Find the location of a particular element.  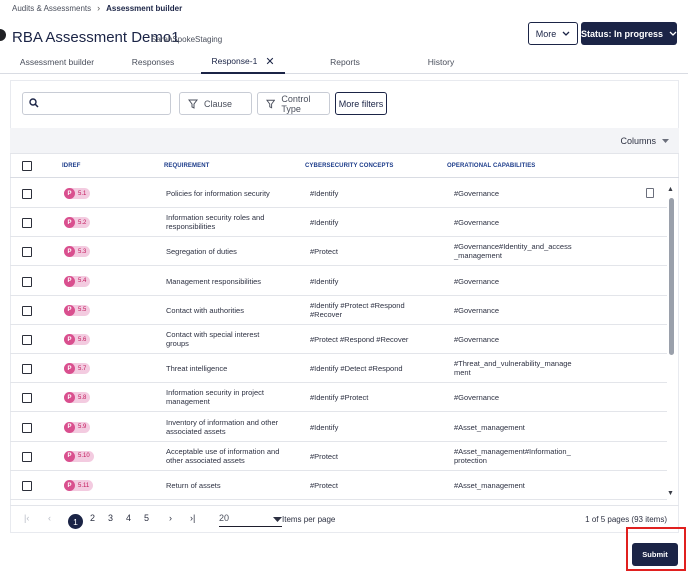

idref-badge: P 5.5 is located at coordinates (77, 310).